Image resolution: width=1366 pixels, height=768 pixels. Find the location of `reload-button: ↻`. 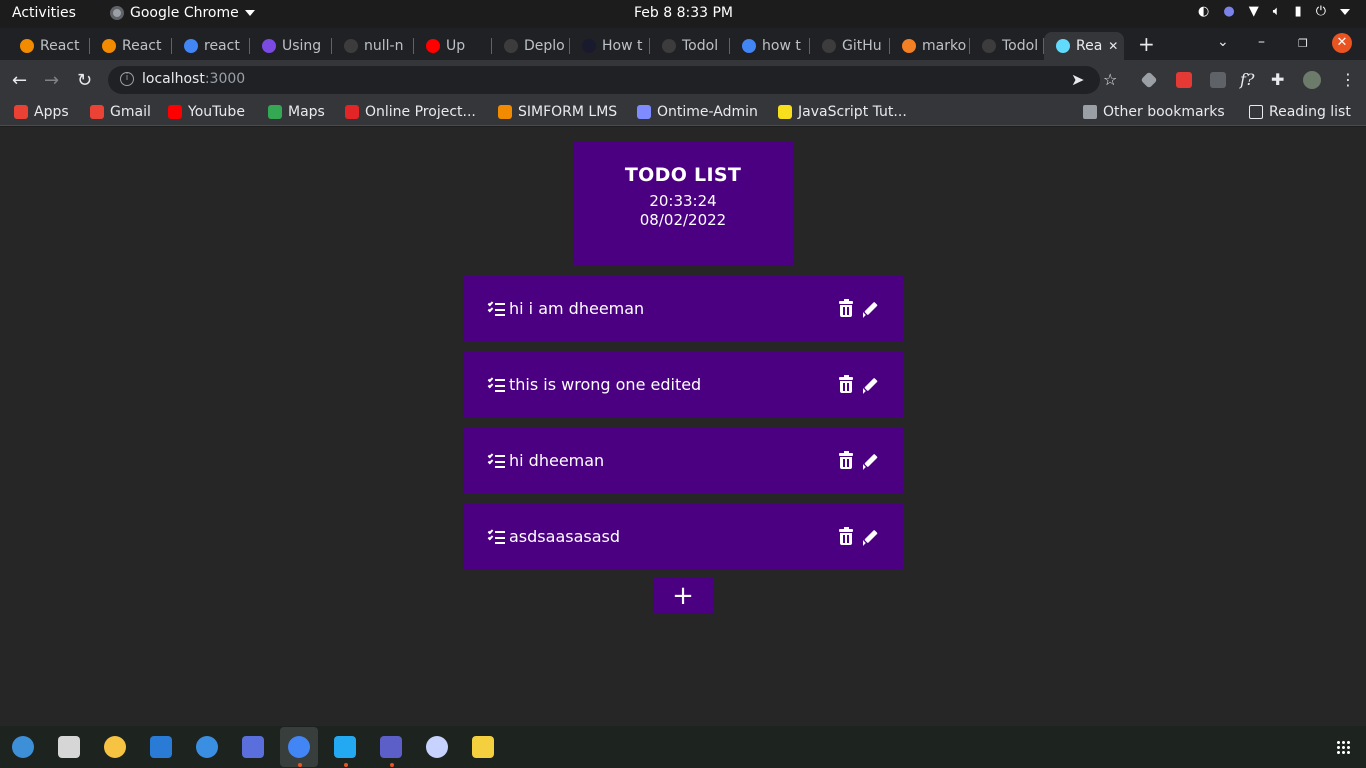

reload-button: ↻ is located at coordinates (84, 80).